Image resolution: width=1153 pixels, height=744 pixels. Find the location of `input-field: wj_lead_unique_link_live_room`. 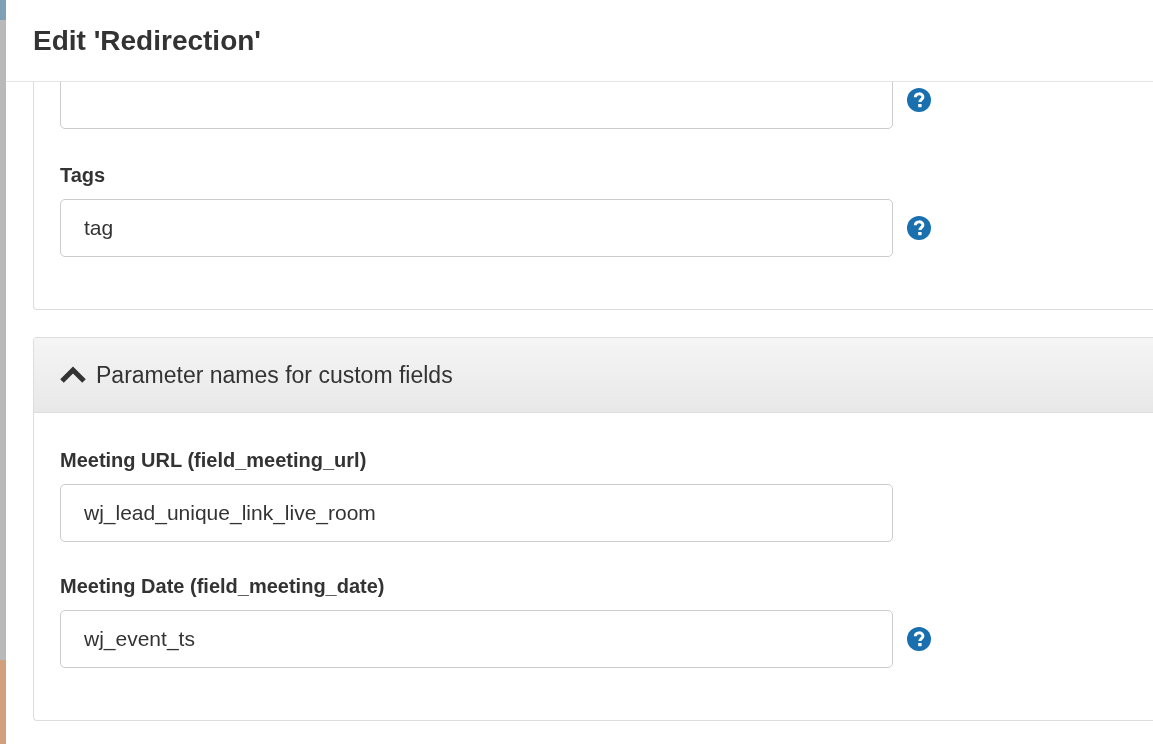

input-field: wj_lead_unique_link_live_room is located at coordinates (476, 513).